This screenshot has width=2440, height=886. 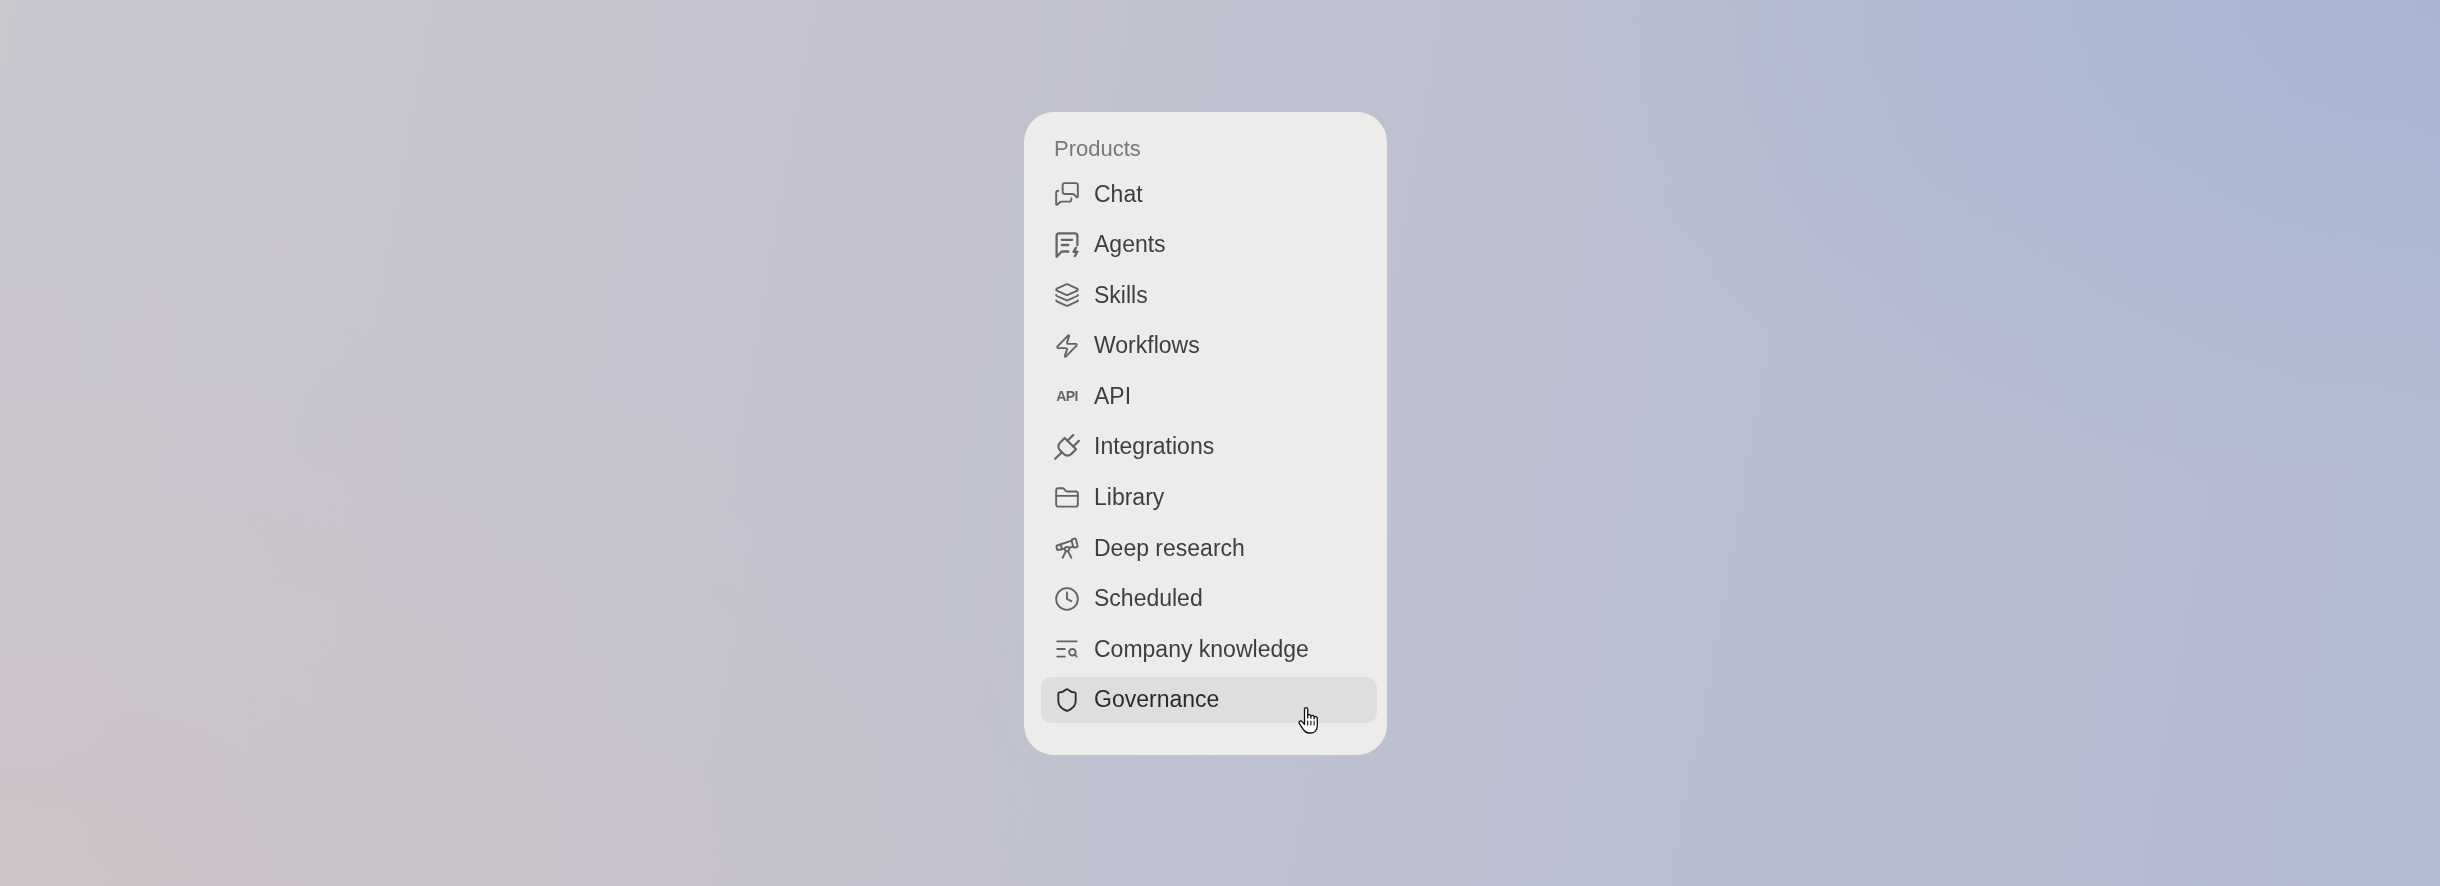 What do you see at coordinates (1067, 497) in the screenshot?
I see `folder-icon` at bounding box center [1067, 497].